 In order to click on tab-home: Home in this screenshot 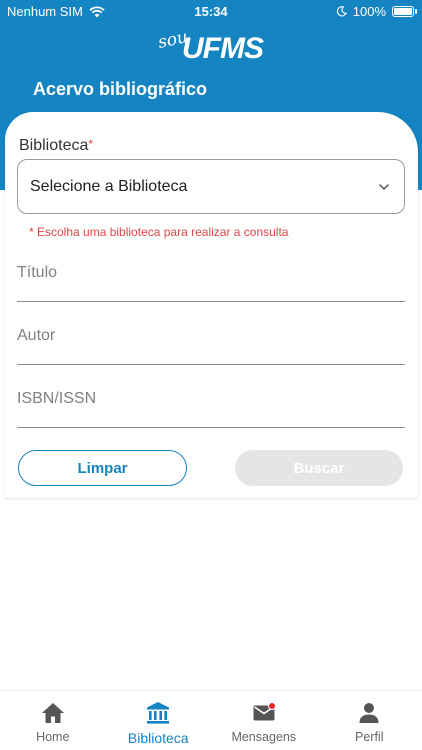, I will do `click(53, 720)`.